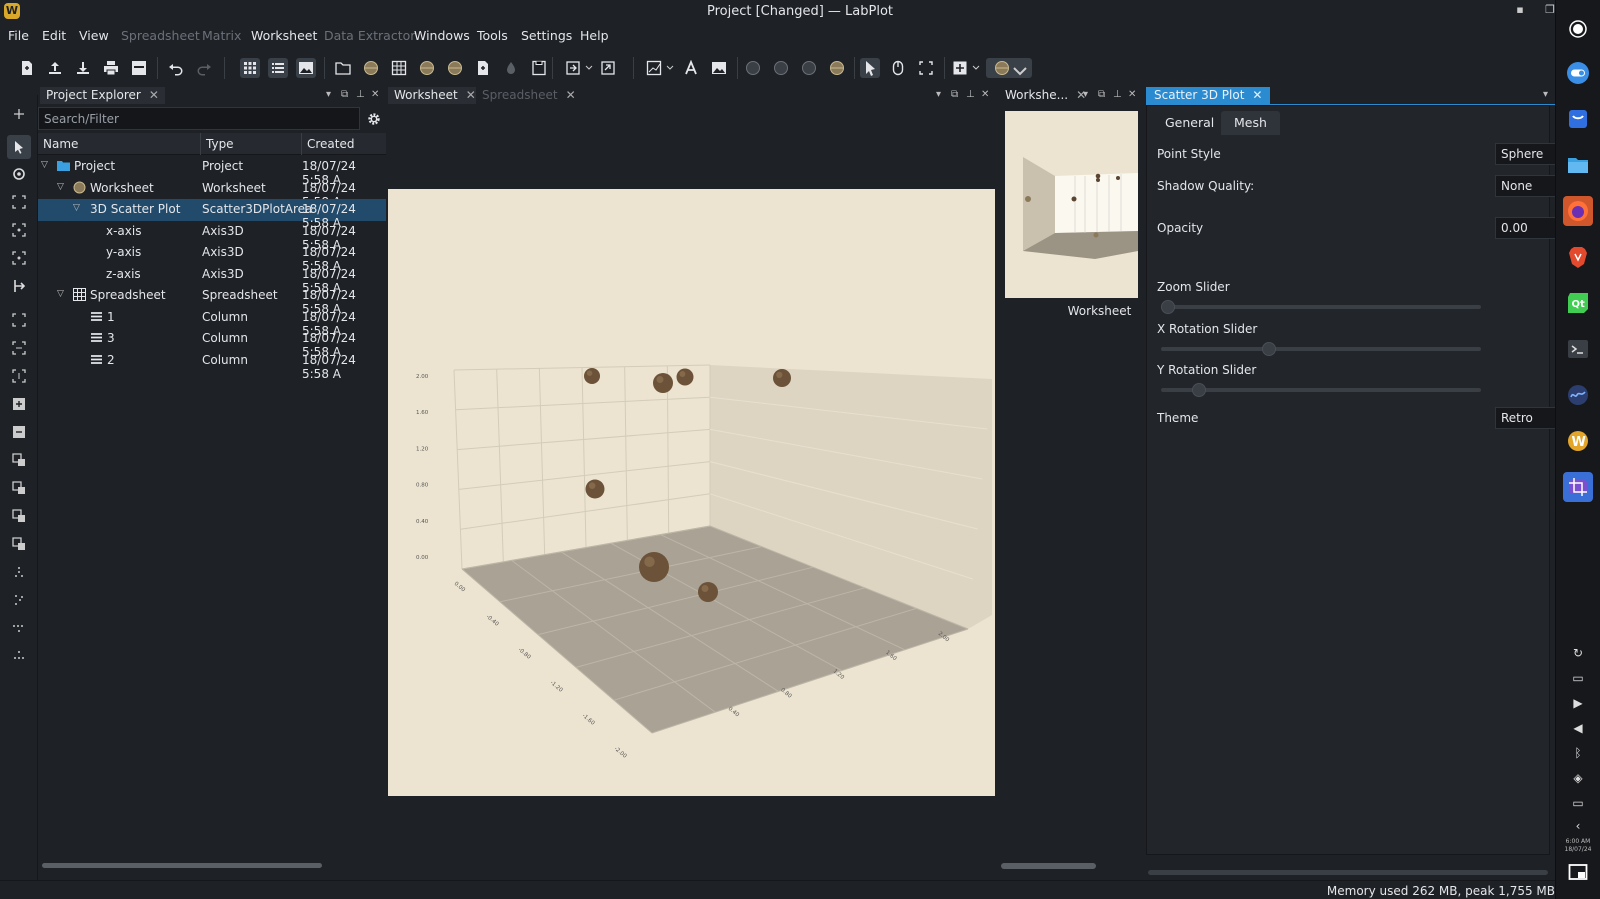 The image size is (1600, 899). I want to click on tree-row-column-3: 3 Column 18/07/24 5:58 A, so click(212, 343).